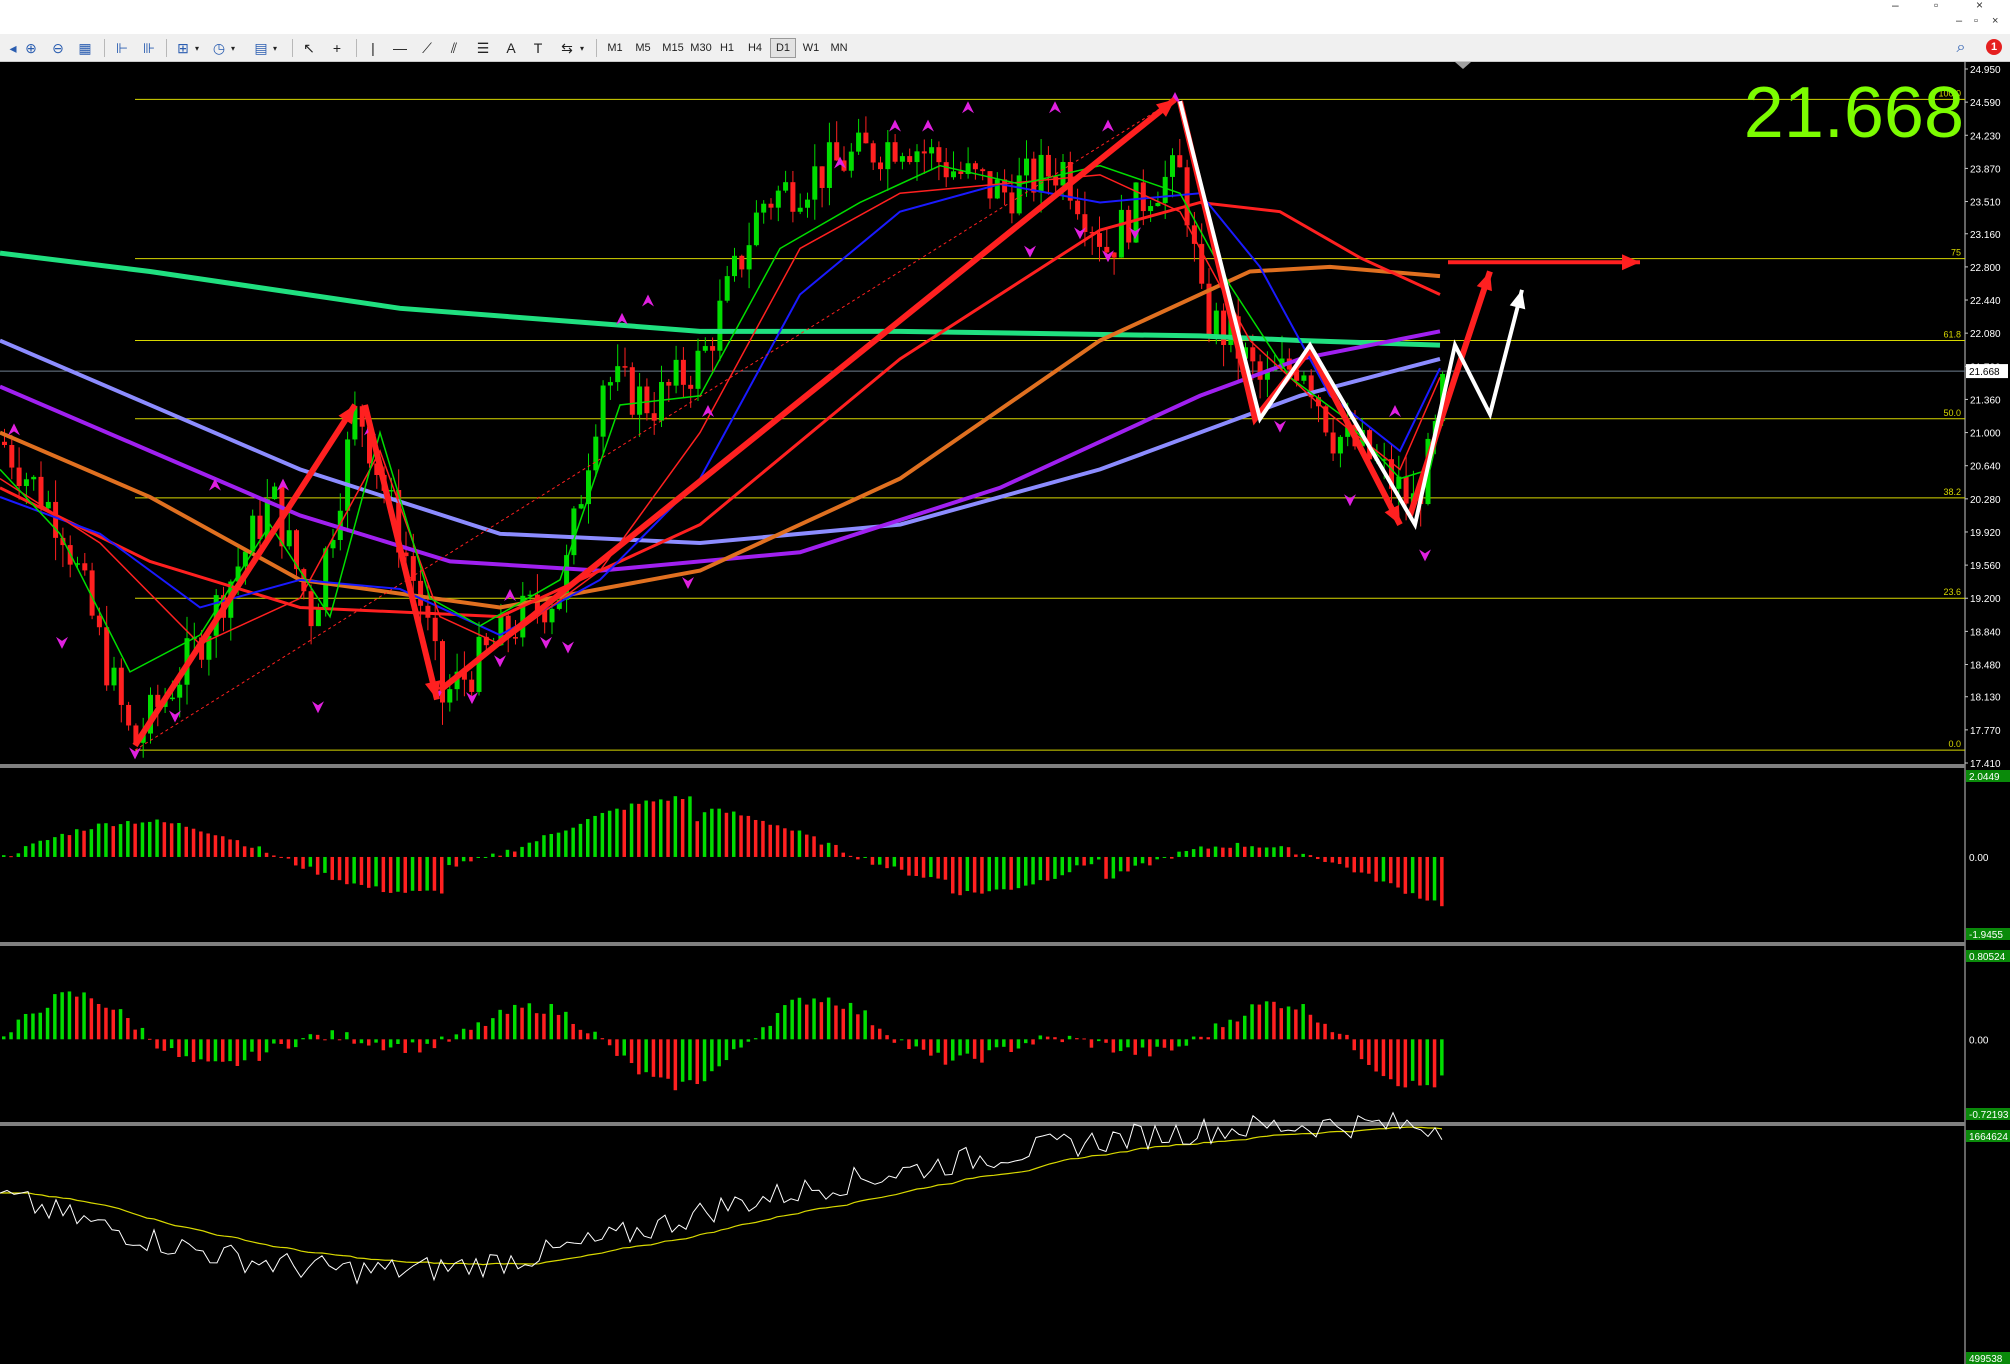 The width and height of the screenshot is (2010, 1364). I want to click on indicators-dropdown-icon: ▾, so click(197, 48).